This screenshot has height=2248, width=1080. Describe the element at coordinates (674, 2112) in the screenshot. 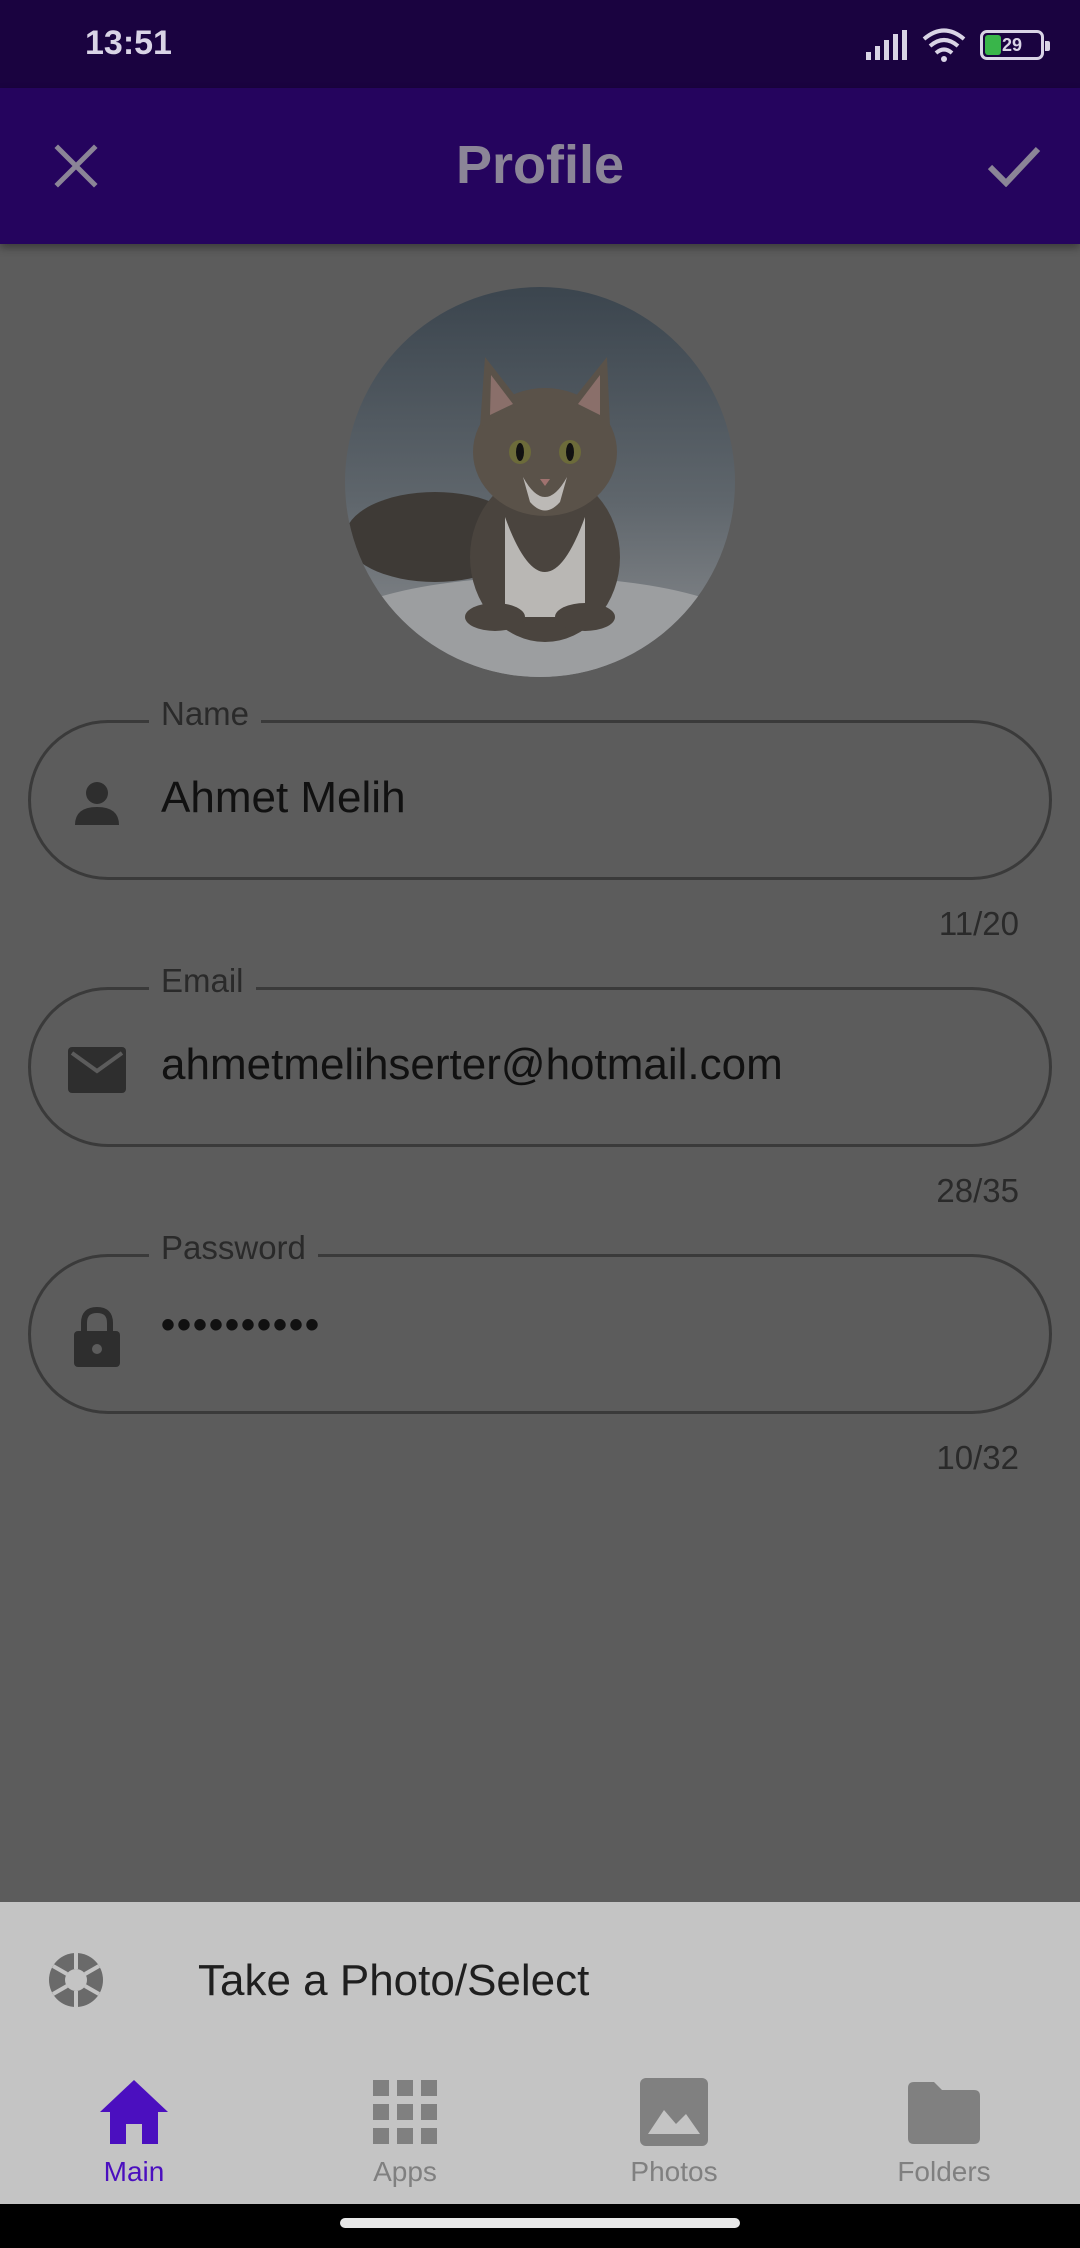

I see `image-icon` at that location.